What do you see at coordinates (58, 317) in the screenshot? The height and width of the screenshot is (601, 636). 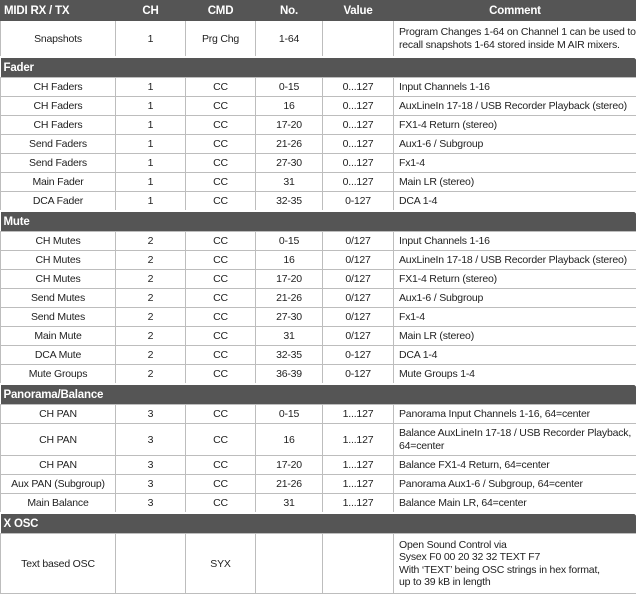 I see `cell-function: Send Mutes` at bounding box center [58, 317].